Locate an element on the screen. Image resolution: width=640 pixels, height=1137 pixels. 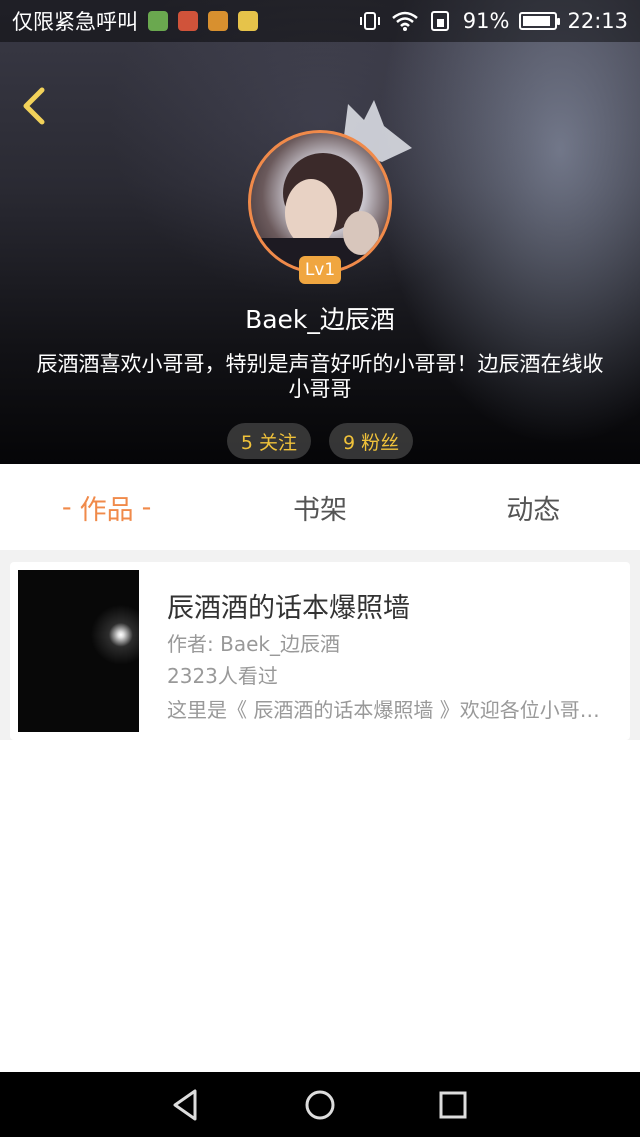
clock: 22:13 is located at coordinates (597, 21).